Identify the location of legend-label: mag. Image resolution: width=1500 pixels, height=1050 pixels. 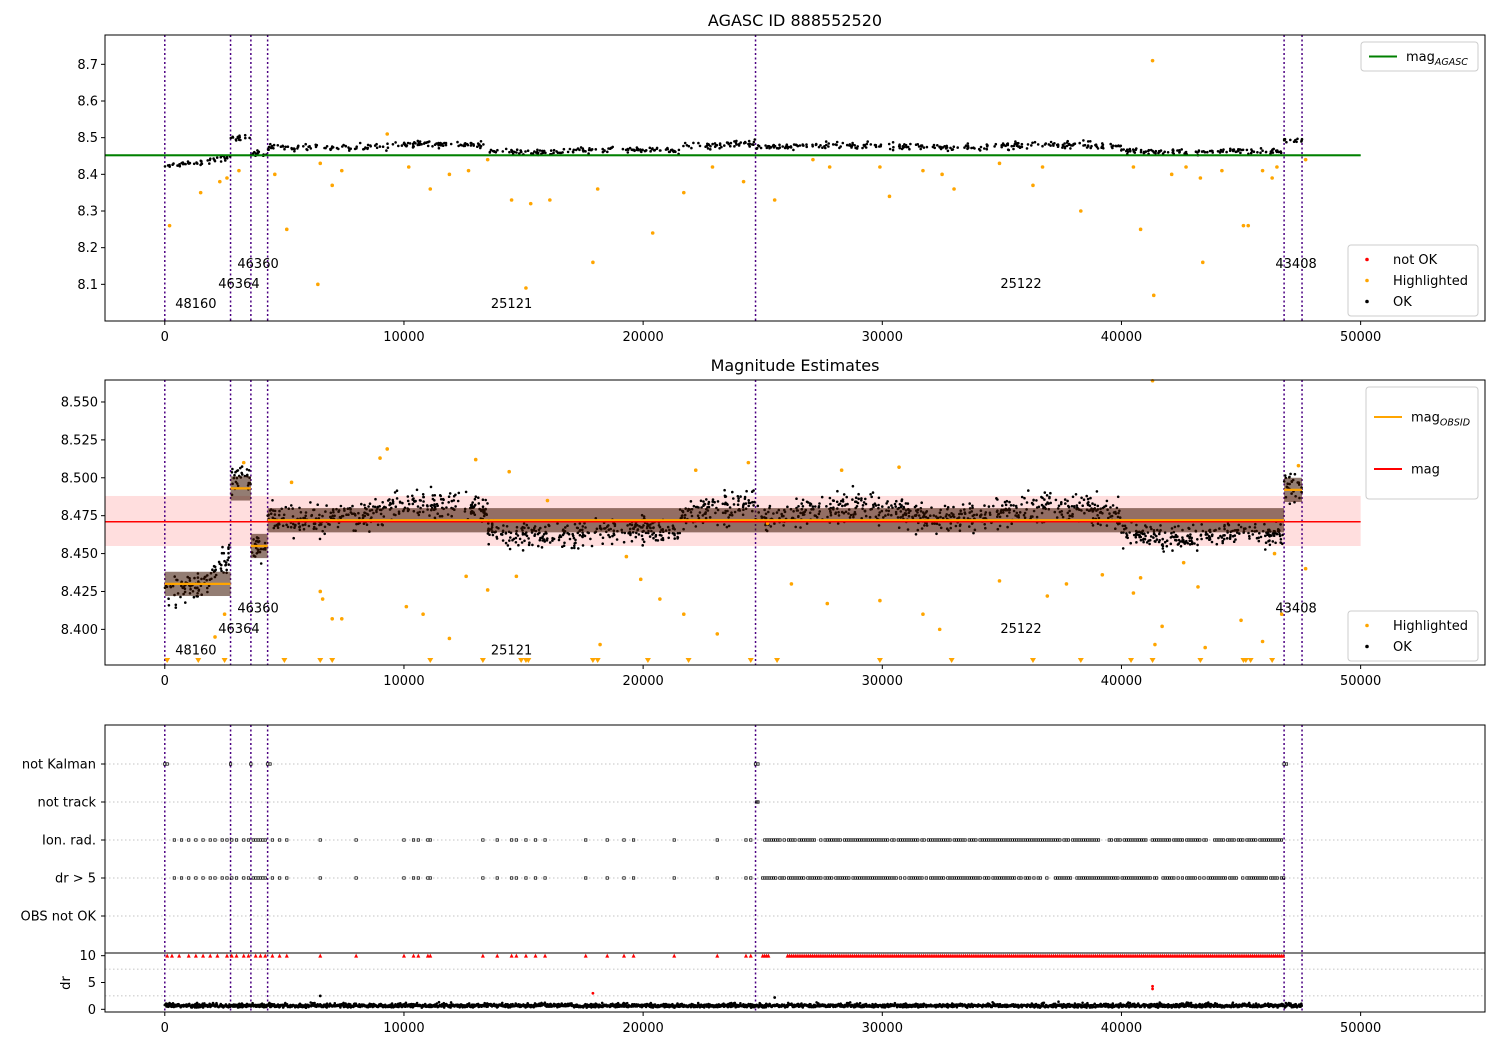
(1425, 470).